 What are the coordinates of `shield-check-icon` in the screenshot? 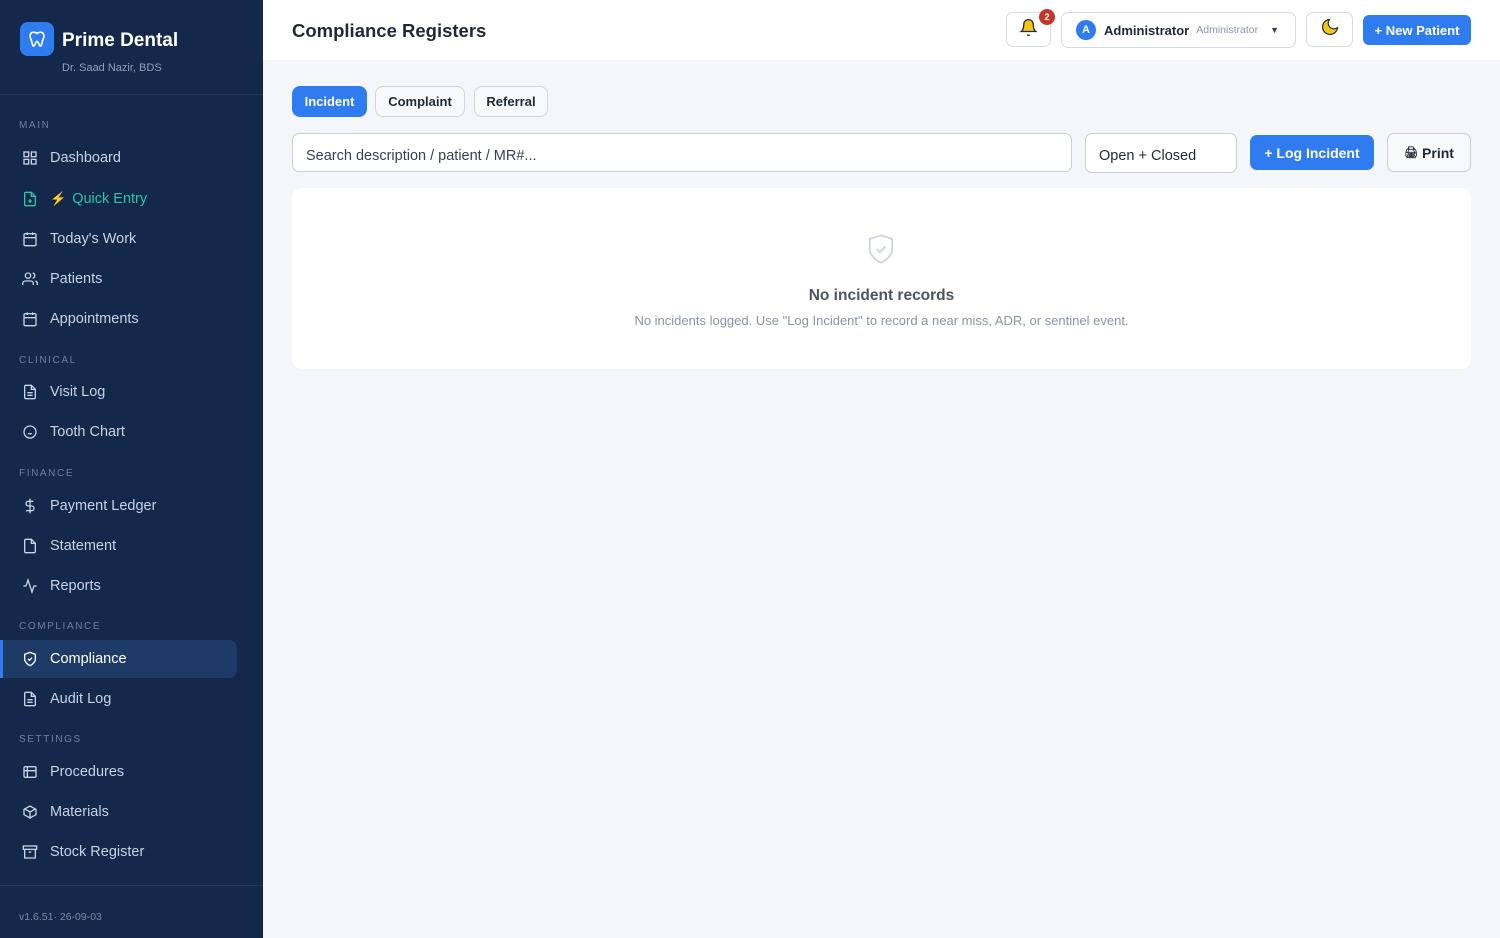 It's located at (881, 251).